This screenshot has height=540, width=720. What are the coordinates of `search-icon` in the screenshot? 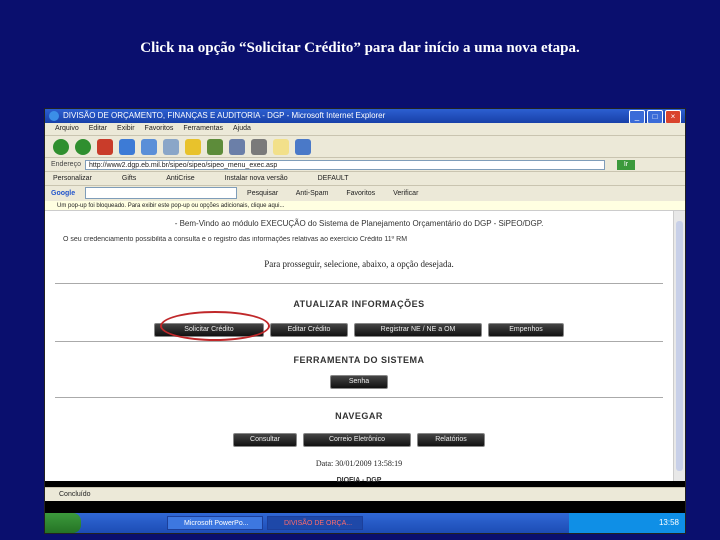 It's located at (171, 146).